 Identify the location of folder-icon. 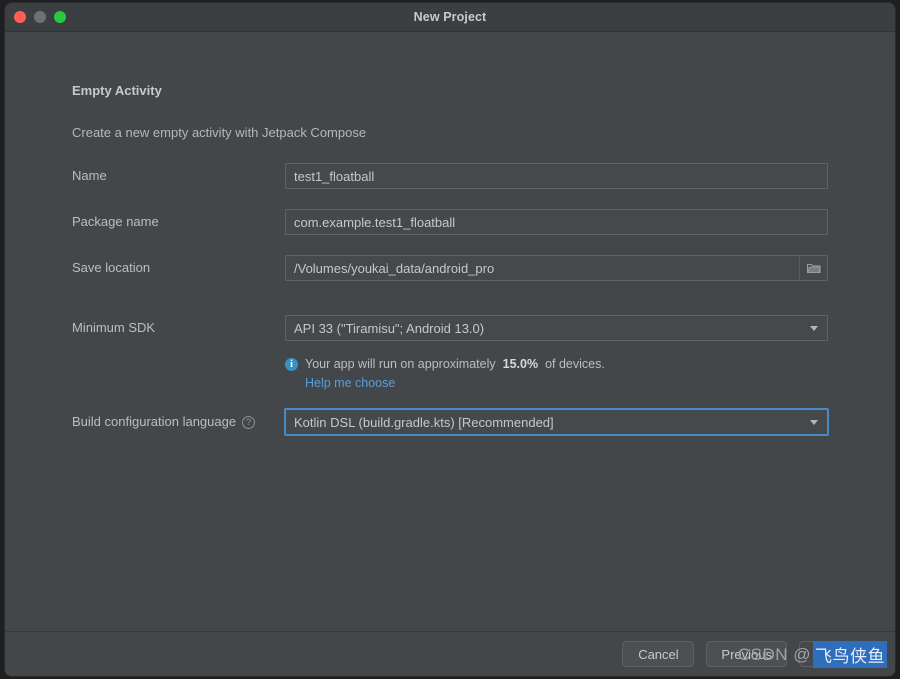
(813, 268).